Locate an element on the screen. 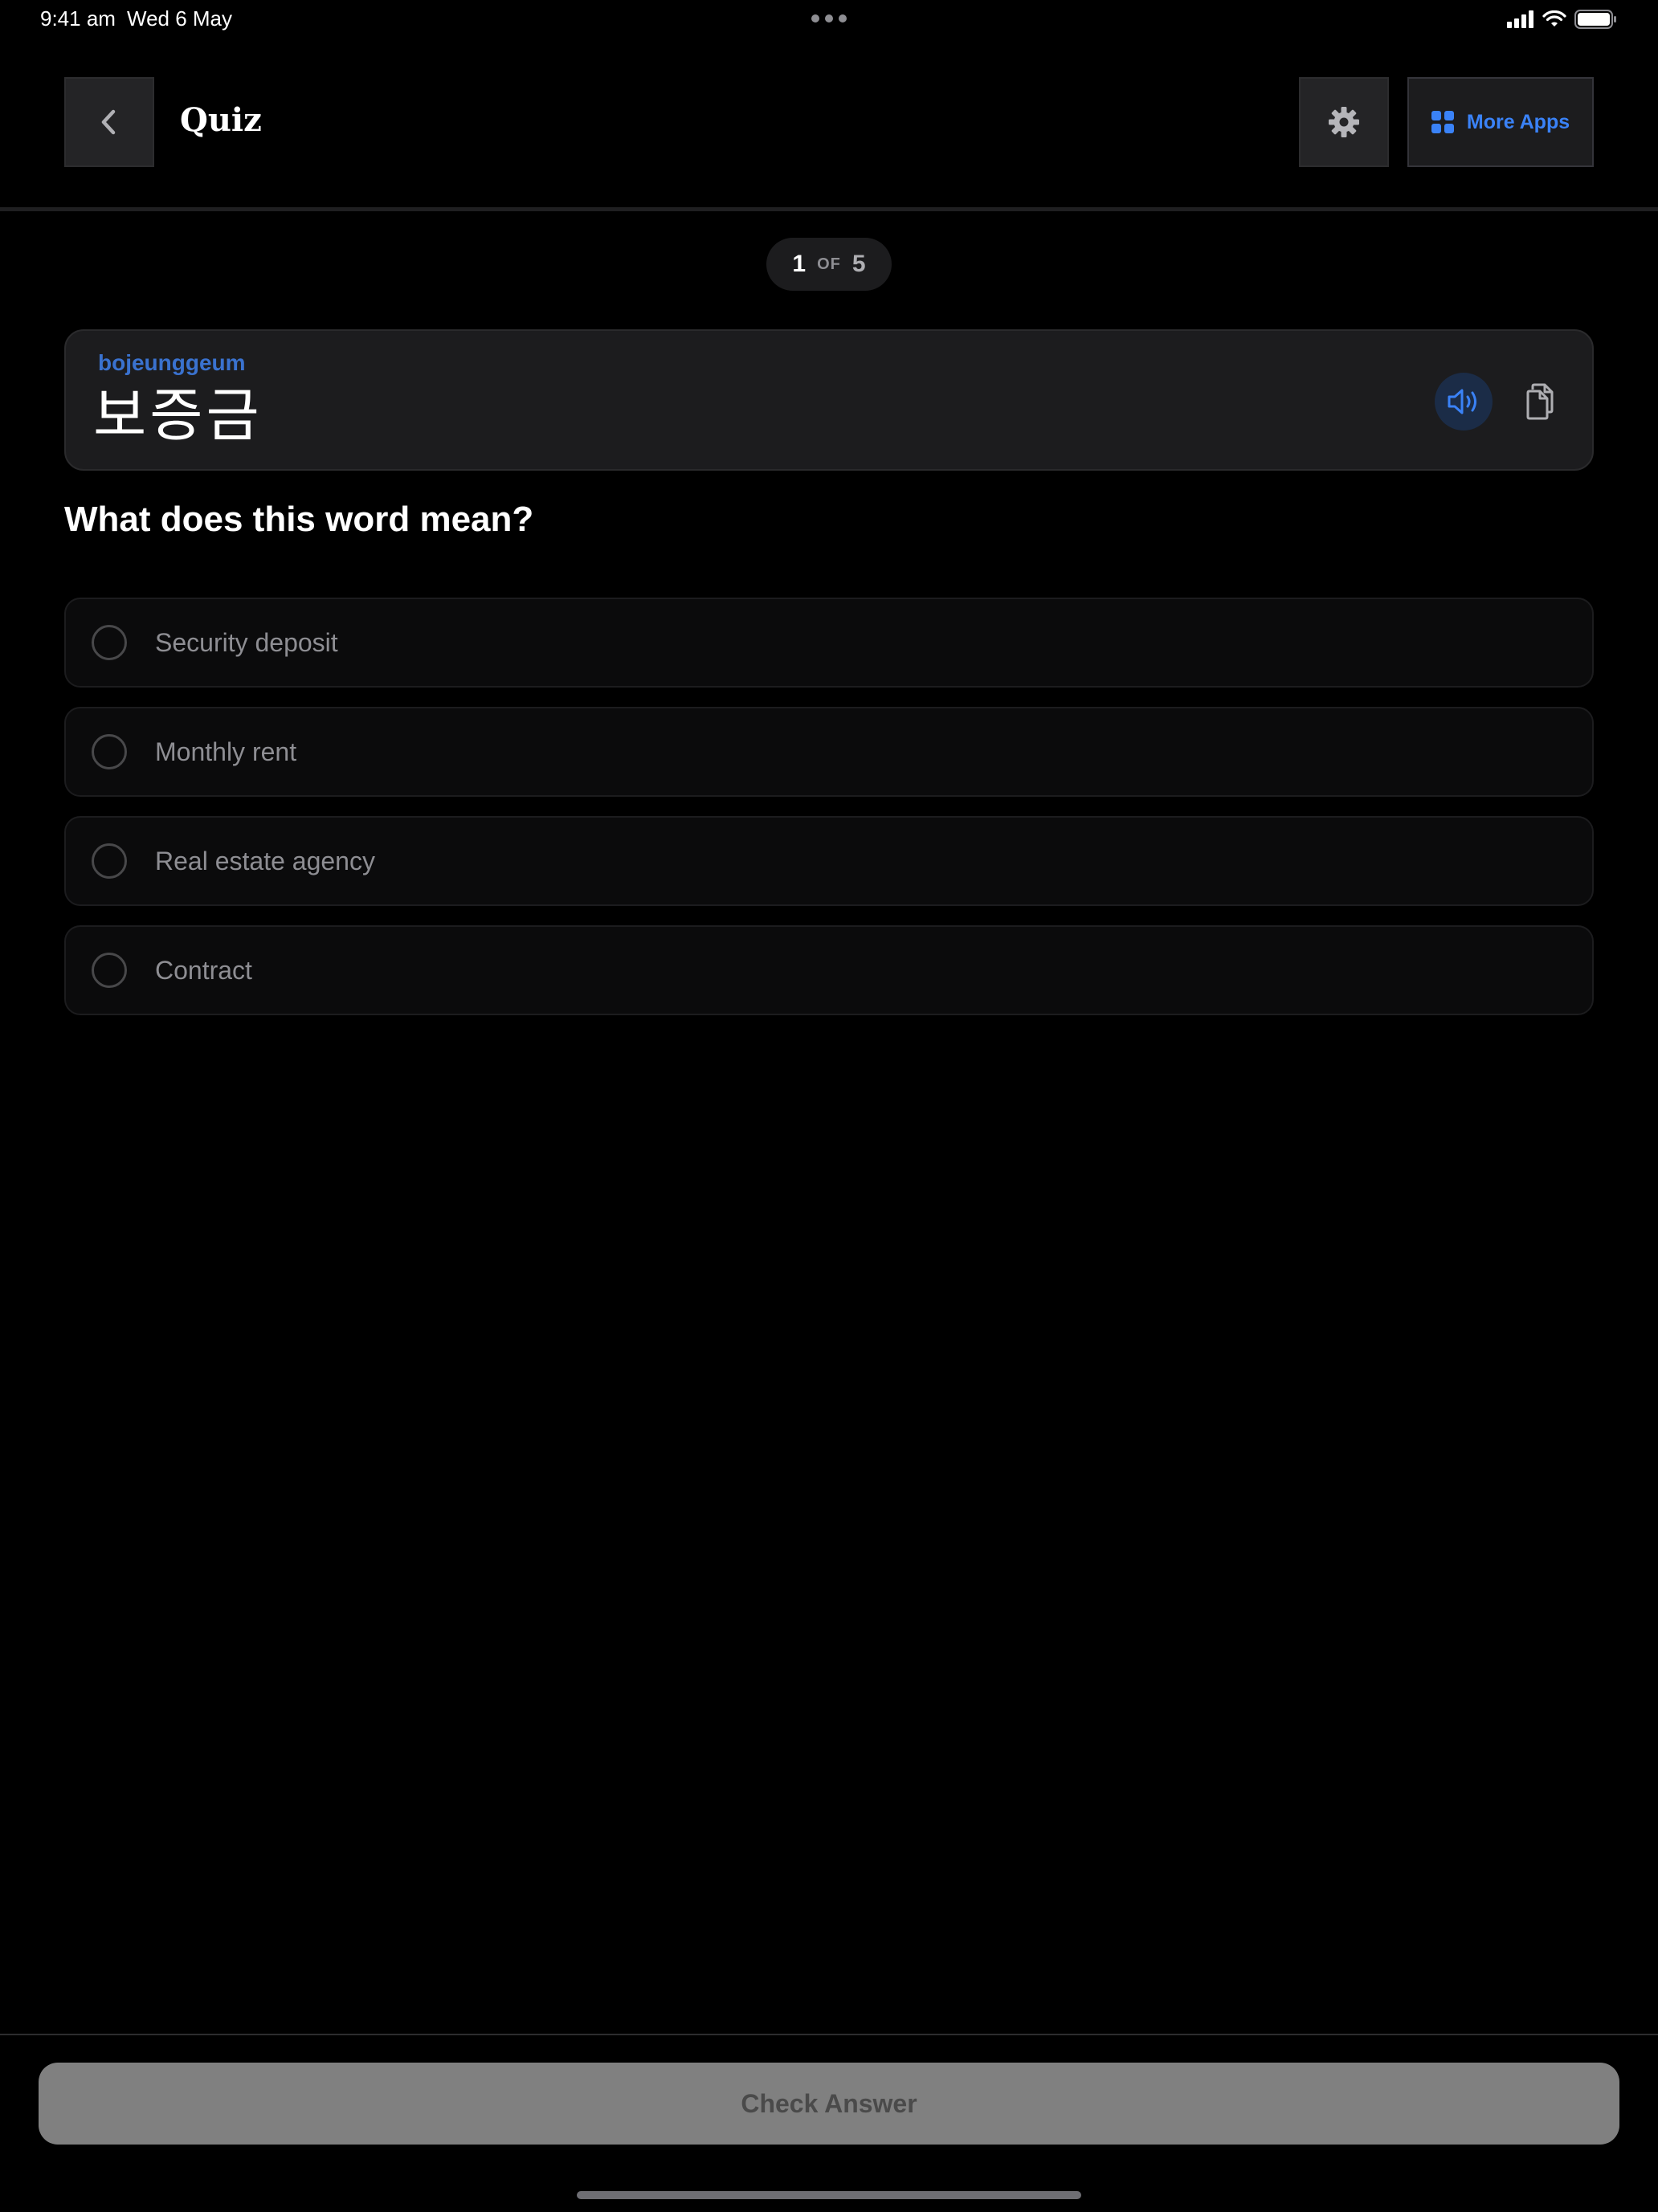 The image size is (1658, 2212). multitasking-dots-icon is located at coordinates (829, 19).